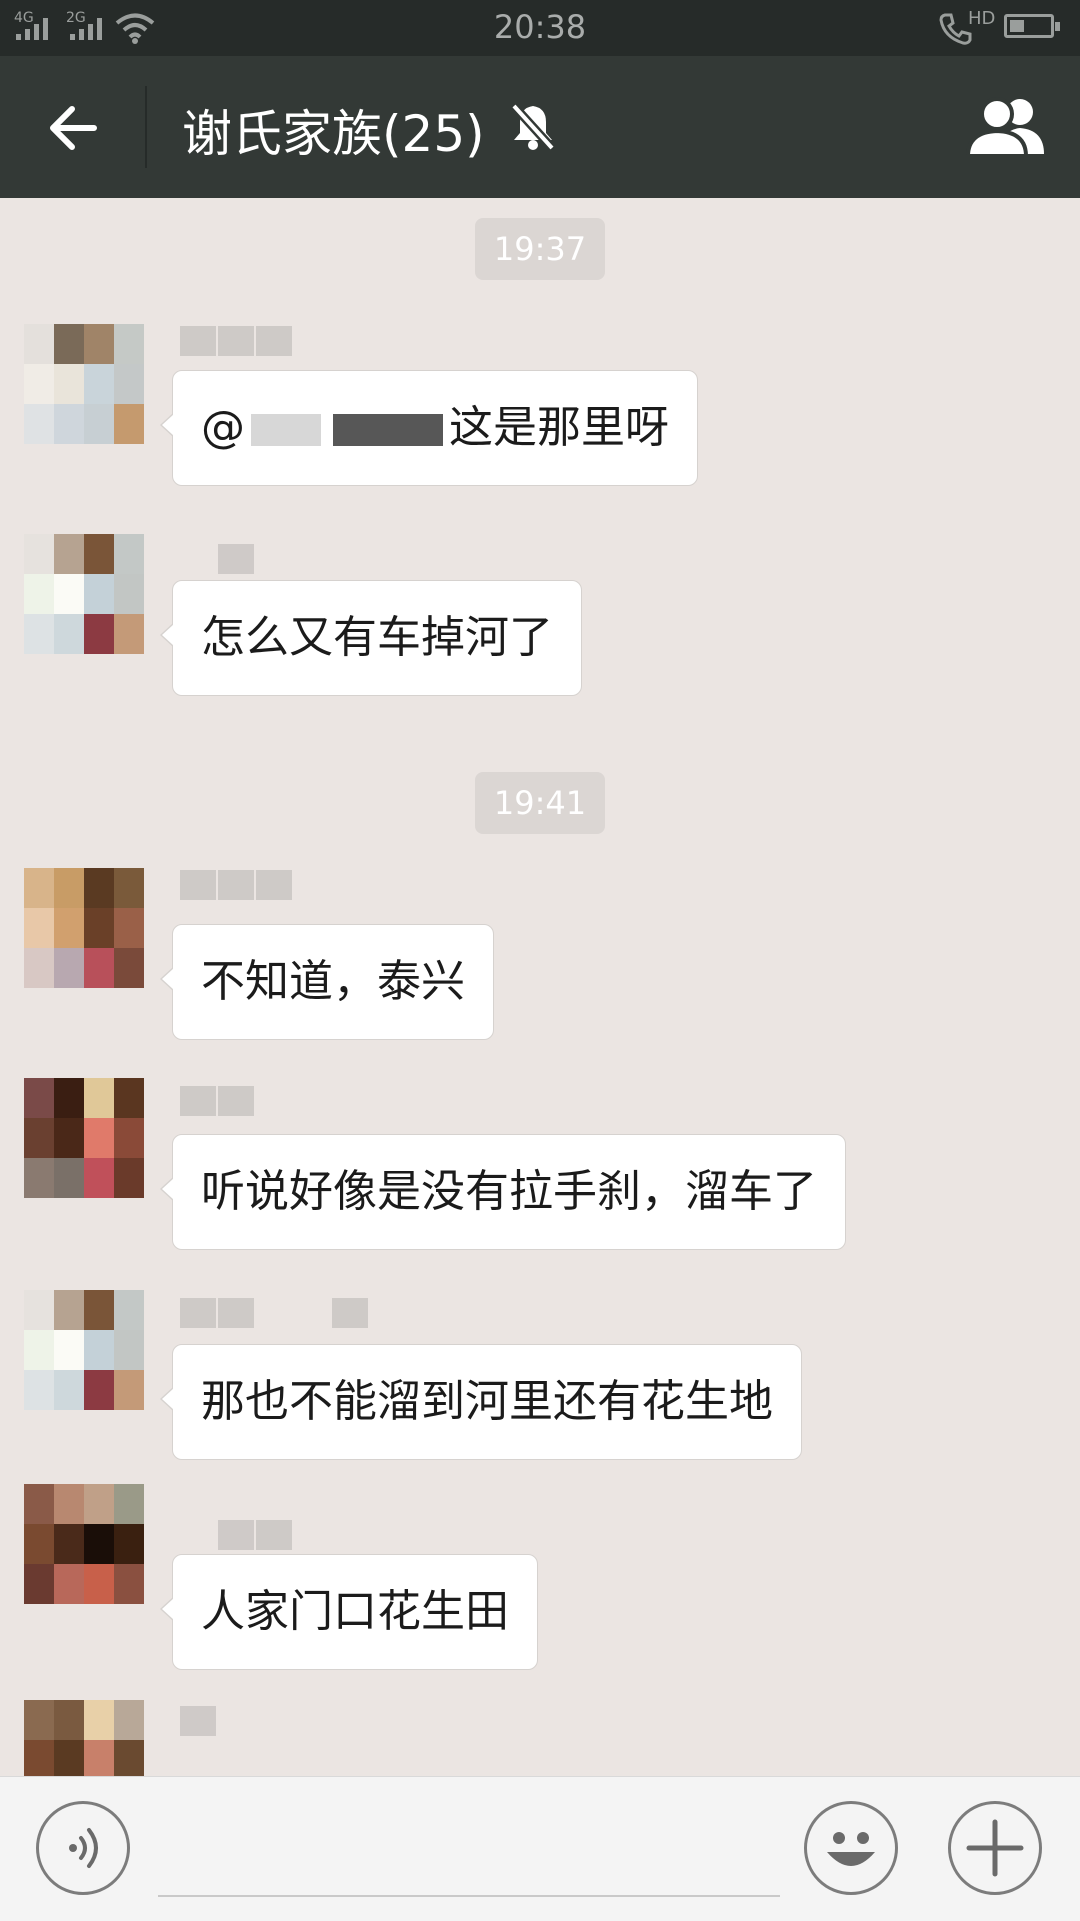 This screenshot has height=1921, width=1080. Describe the element at coordinates (540, 249) in the screenshot. I see `timestamp: 19:37` at that location.